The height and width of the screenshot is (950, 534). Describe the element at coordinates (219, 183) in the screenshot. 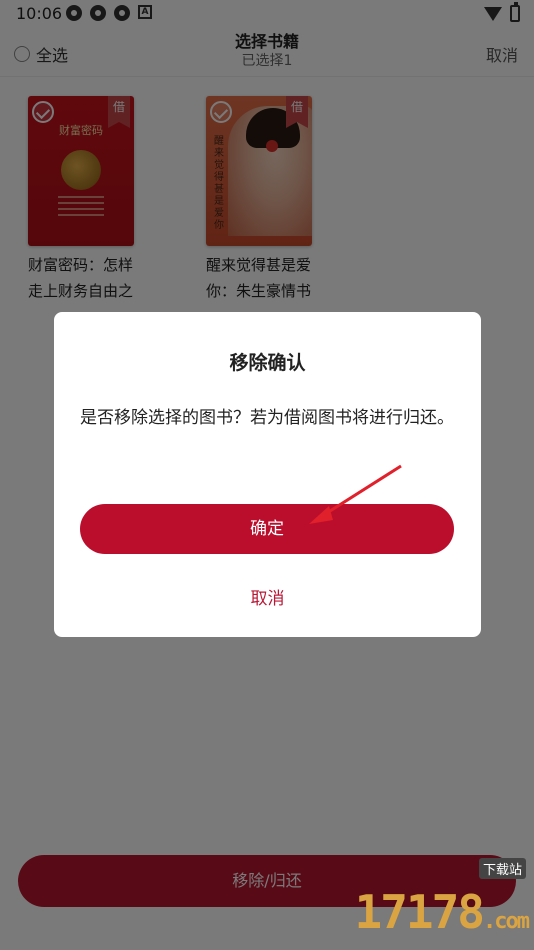

I see `cover-title: 醒来觉得甚是爱你` at that location.